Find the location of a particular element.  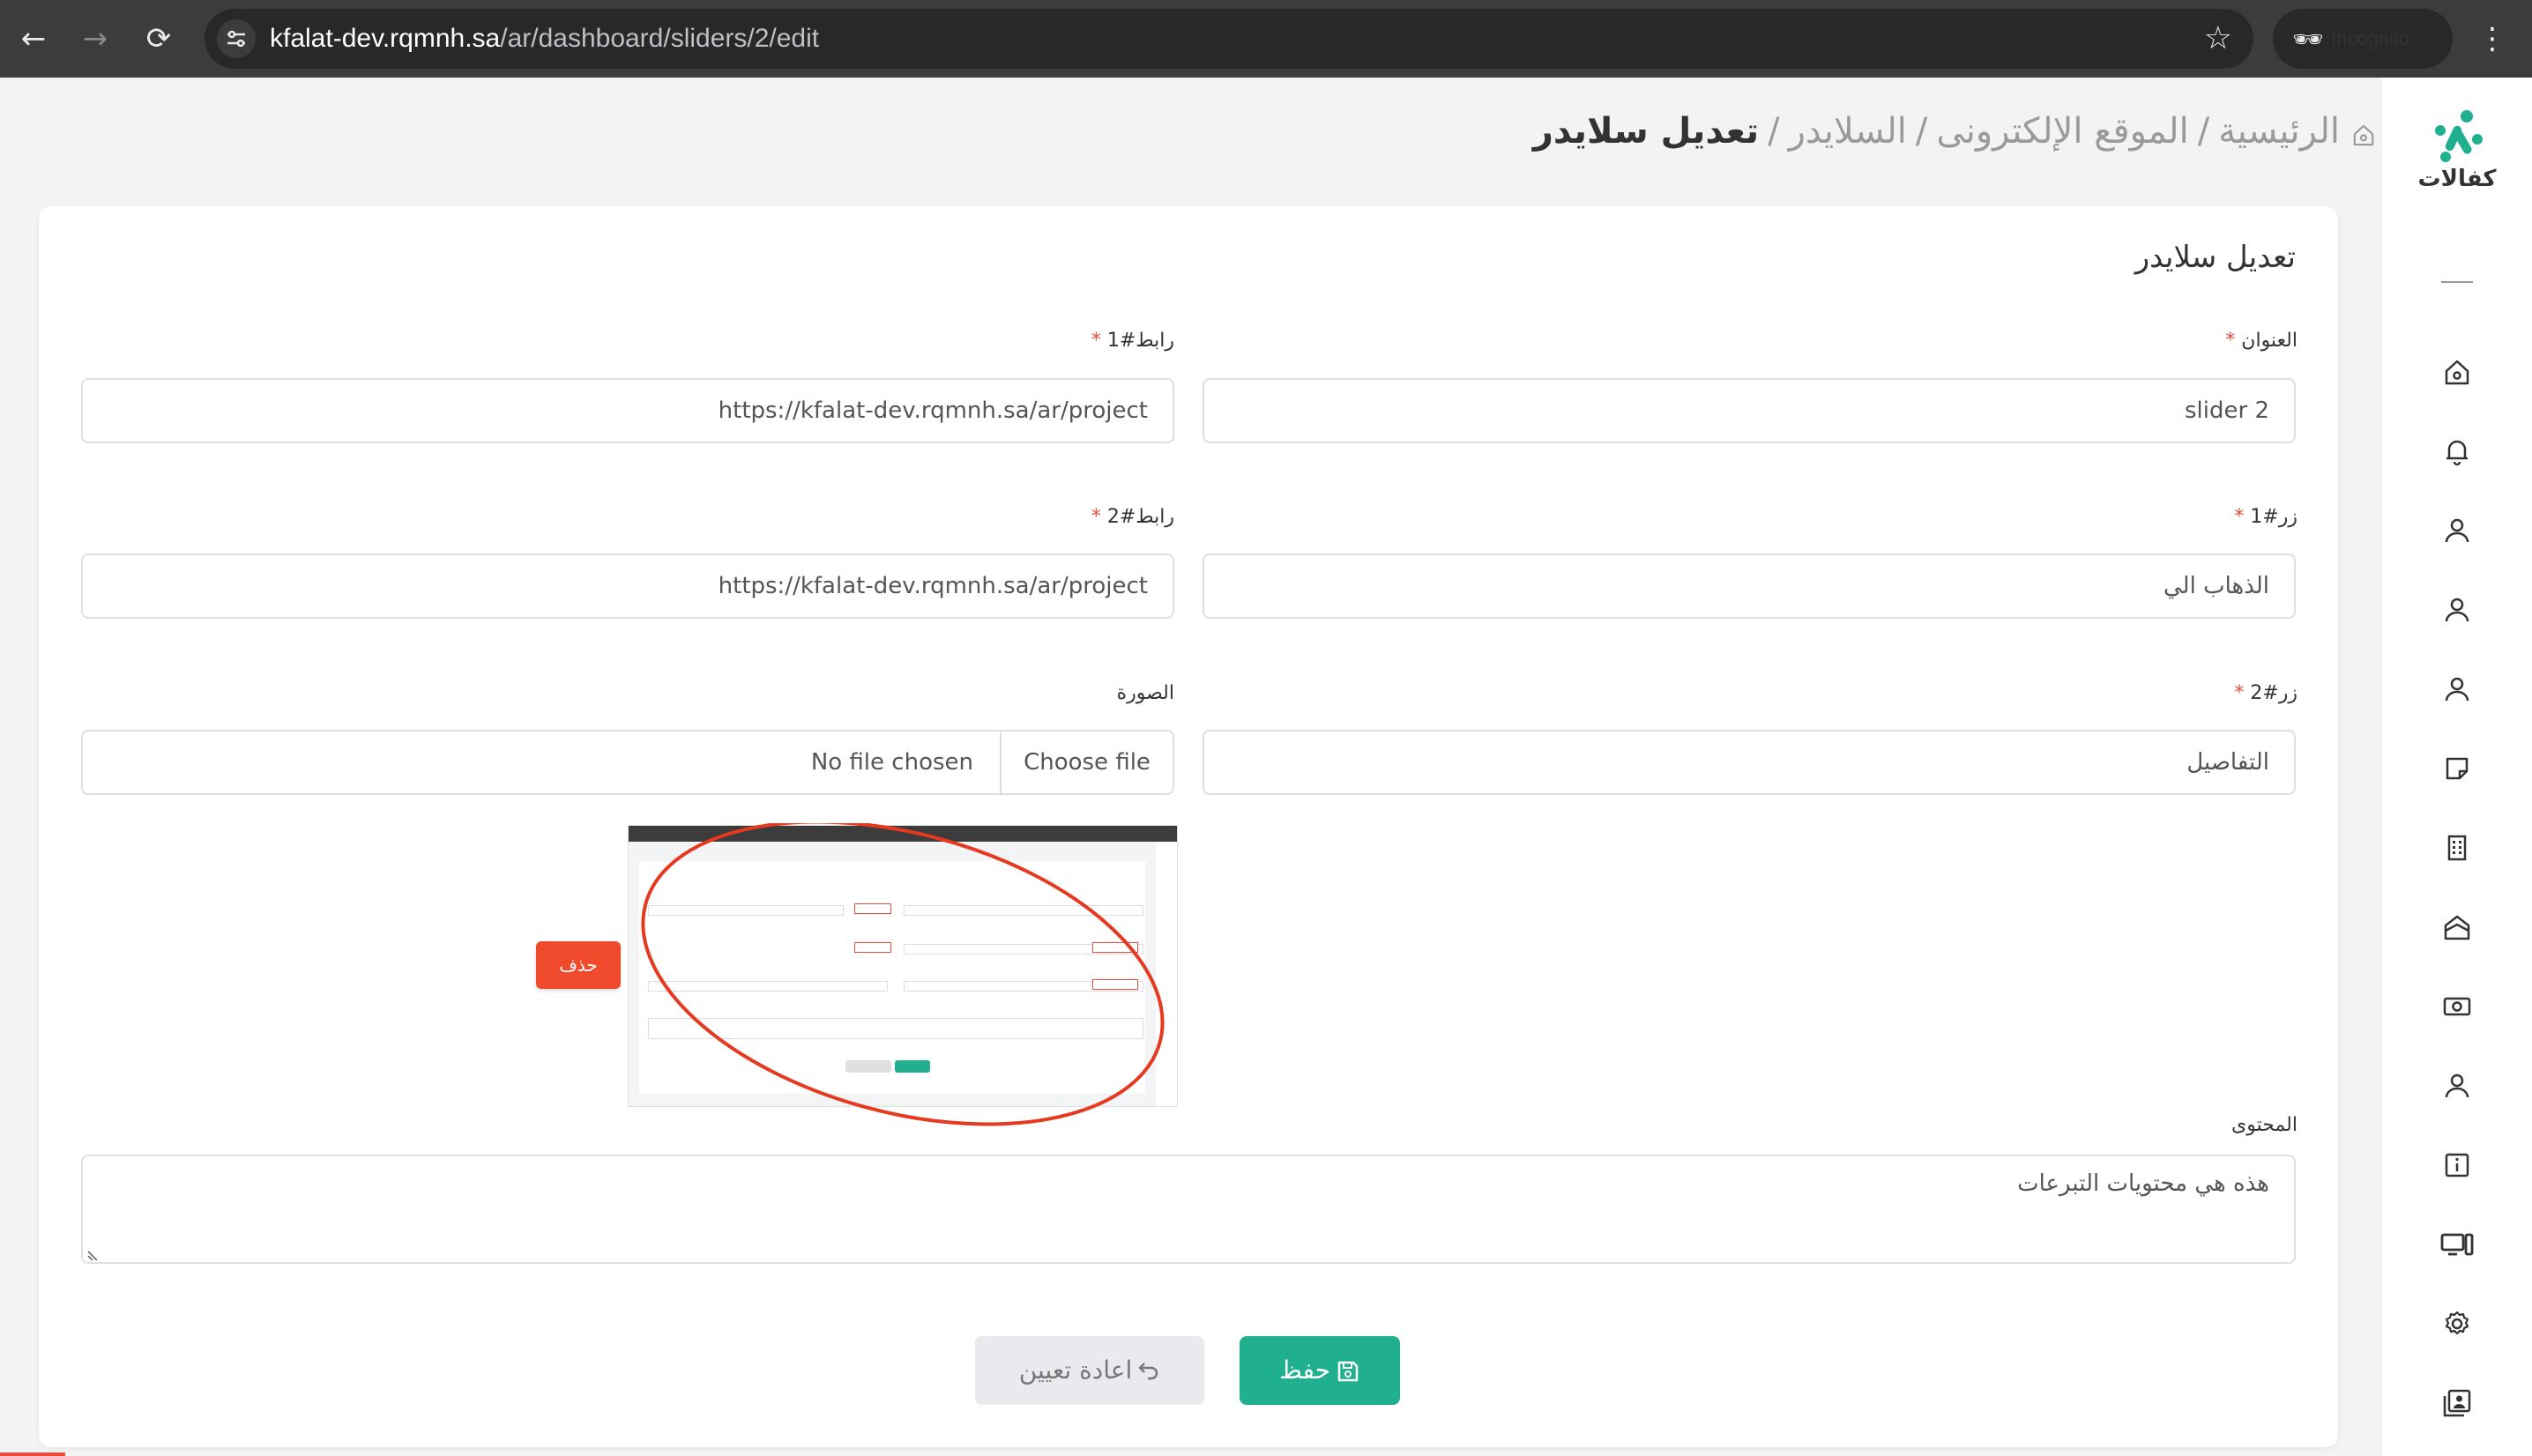

link1-label: رابط#1 * is located at coordinates (1133, 341).